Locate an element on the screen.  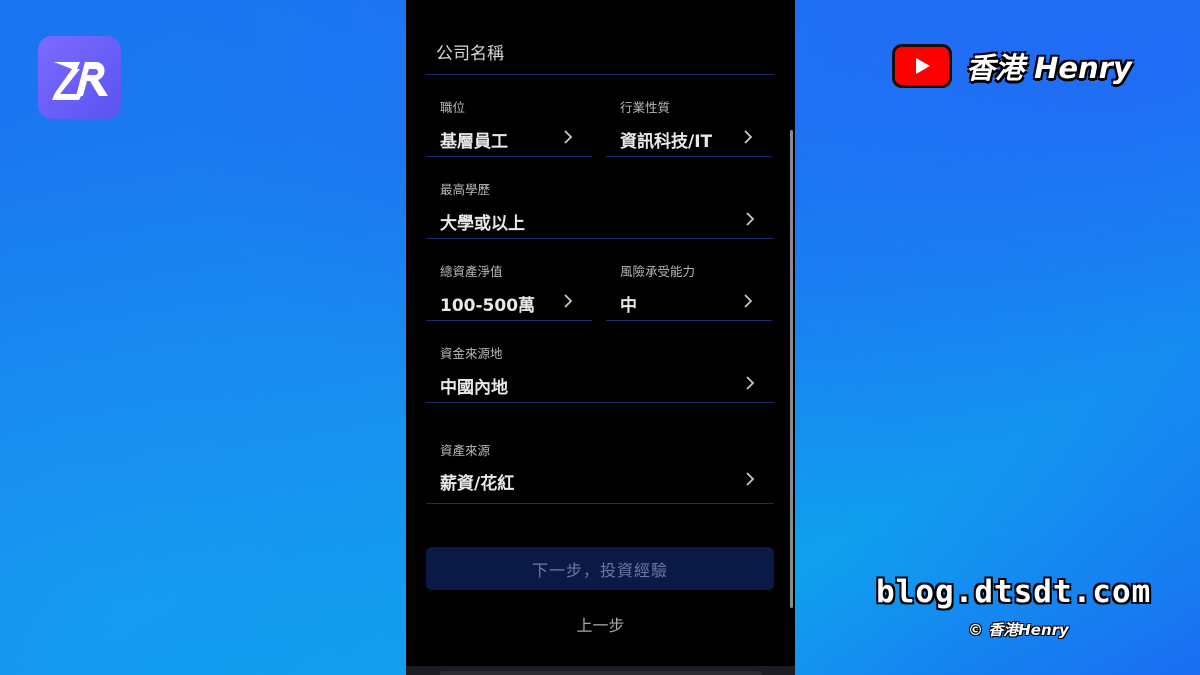
fund-source-label: 資金來源地 is located at coordinates (471, 353).